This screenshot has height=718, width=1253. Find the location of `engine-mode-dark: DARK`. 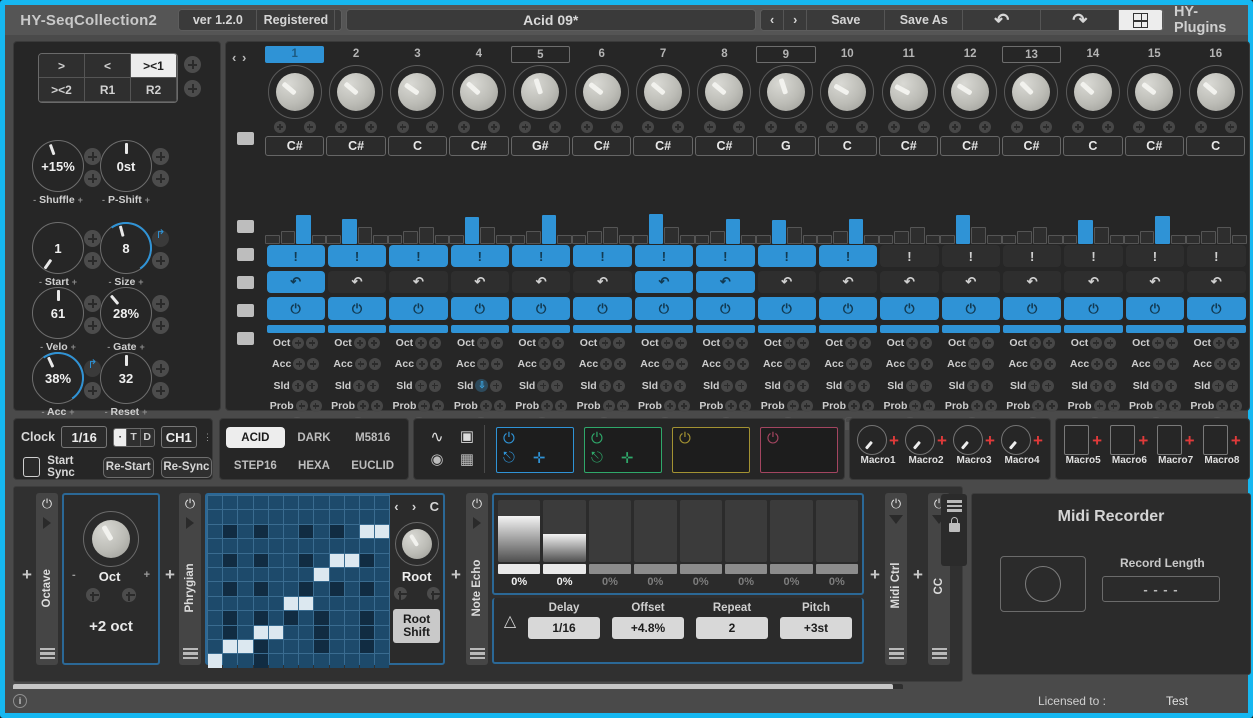

engine-mode-dark: DARK is located at coordinates (314, 437).